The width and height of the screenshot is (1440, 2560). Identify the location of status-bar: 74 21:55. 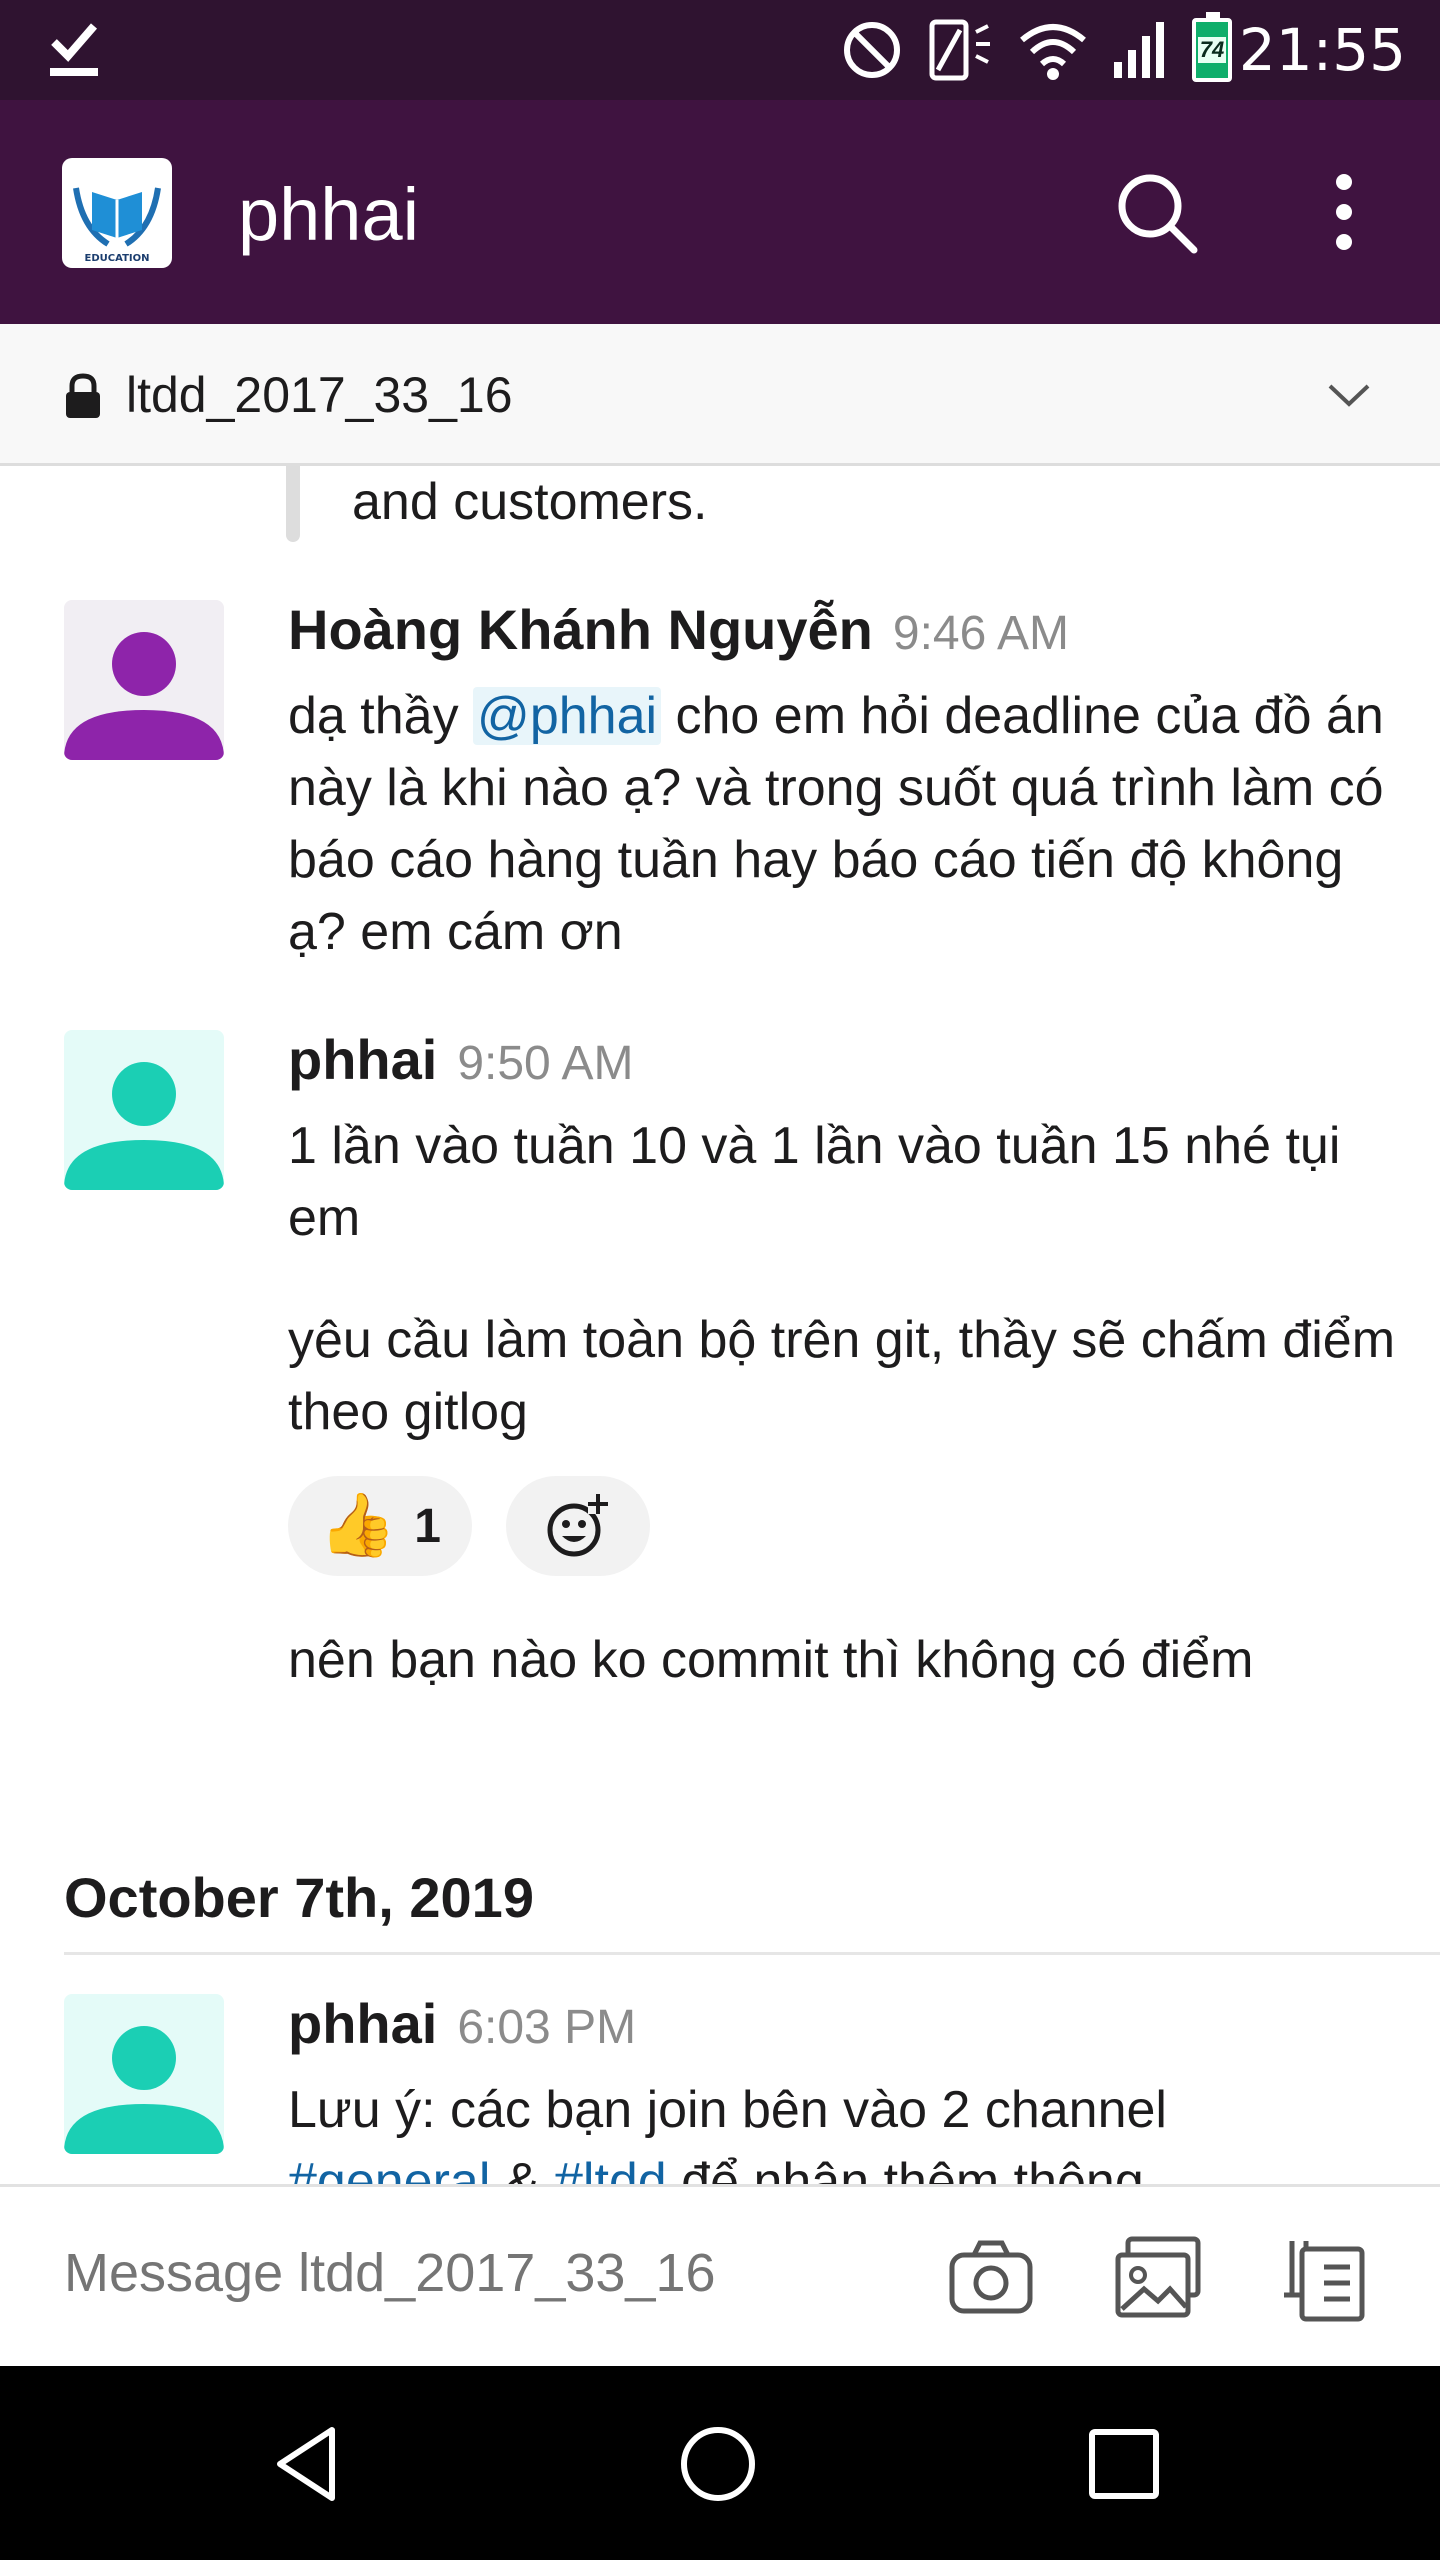
(720, 50).